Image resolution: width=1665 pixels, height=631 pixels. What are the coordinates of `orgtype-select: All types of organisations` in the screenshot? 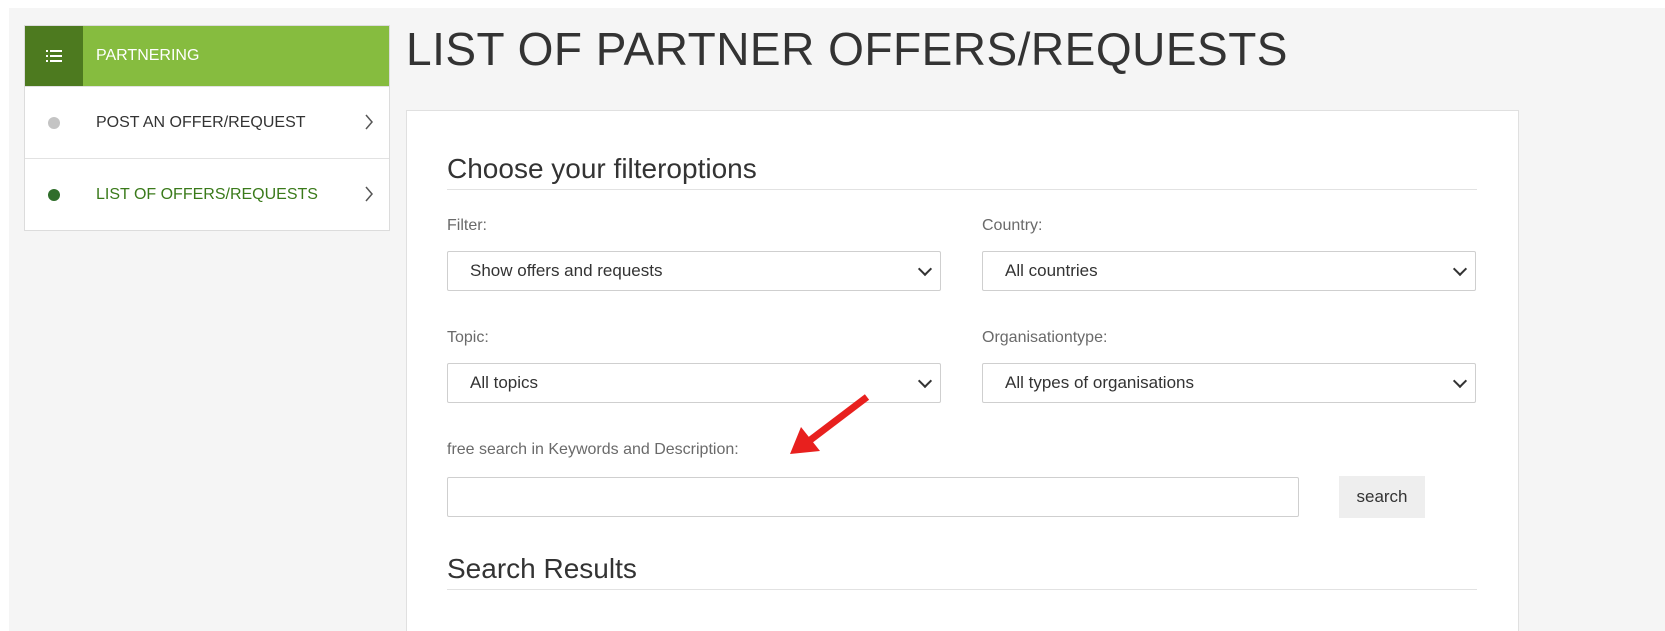 It's located at (1229, 383).